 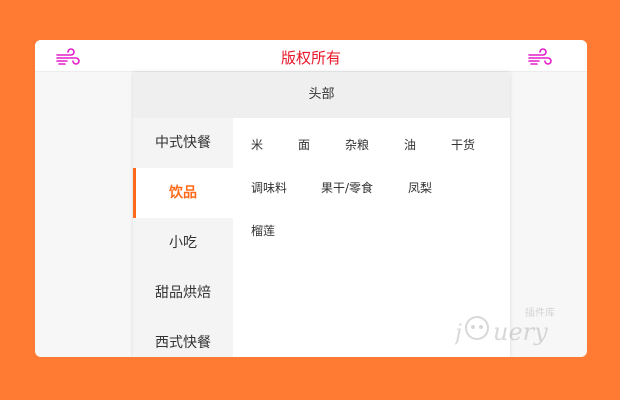 I want to click on jquery-watermark-logo: j uery 插件库, so click(x=515, y=324).